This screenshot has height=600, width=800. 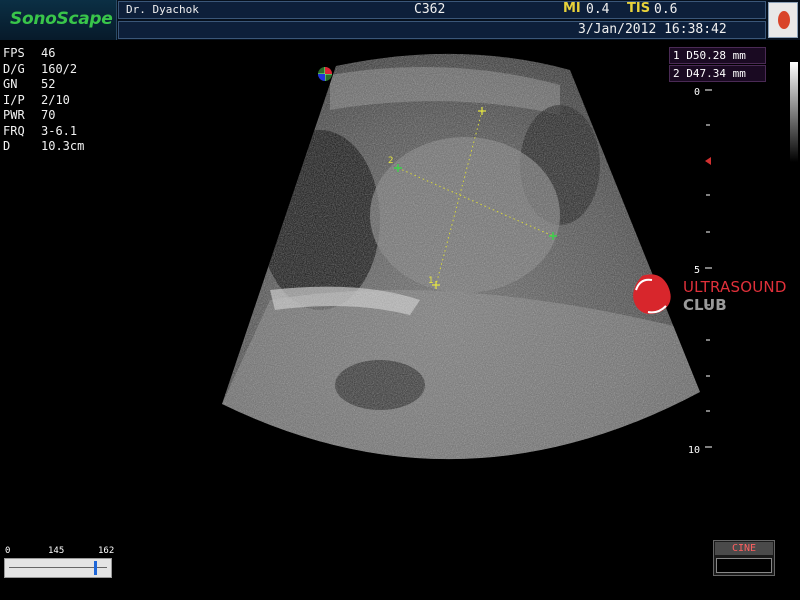 I want to click on slider-max-label: 162, so click(x=106, y=551).